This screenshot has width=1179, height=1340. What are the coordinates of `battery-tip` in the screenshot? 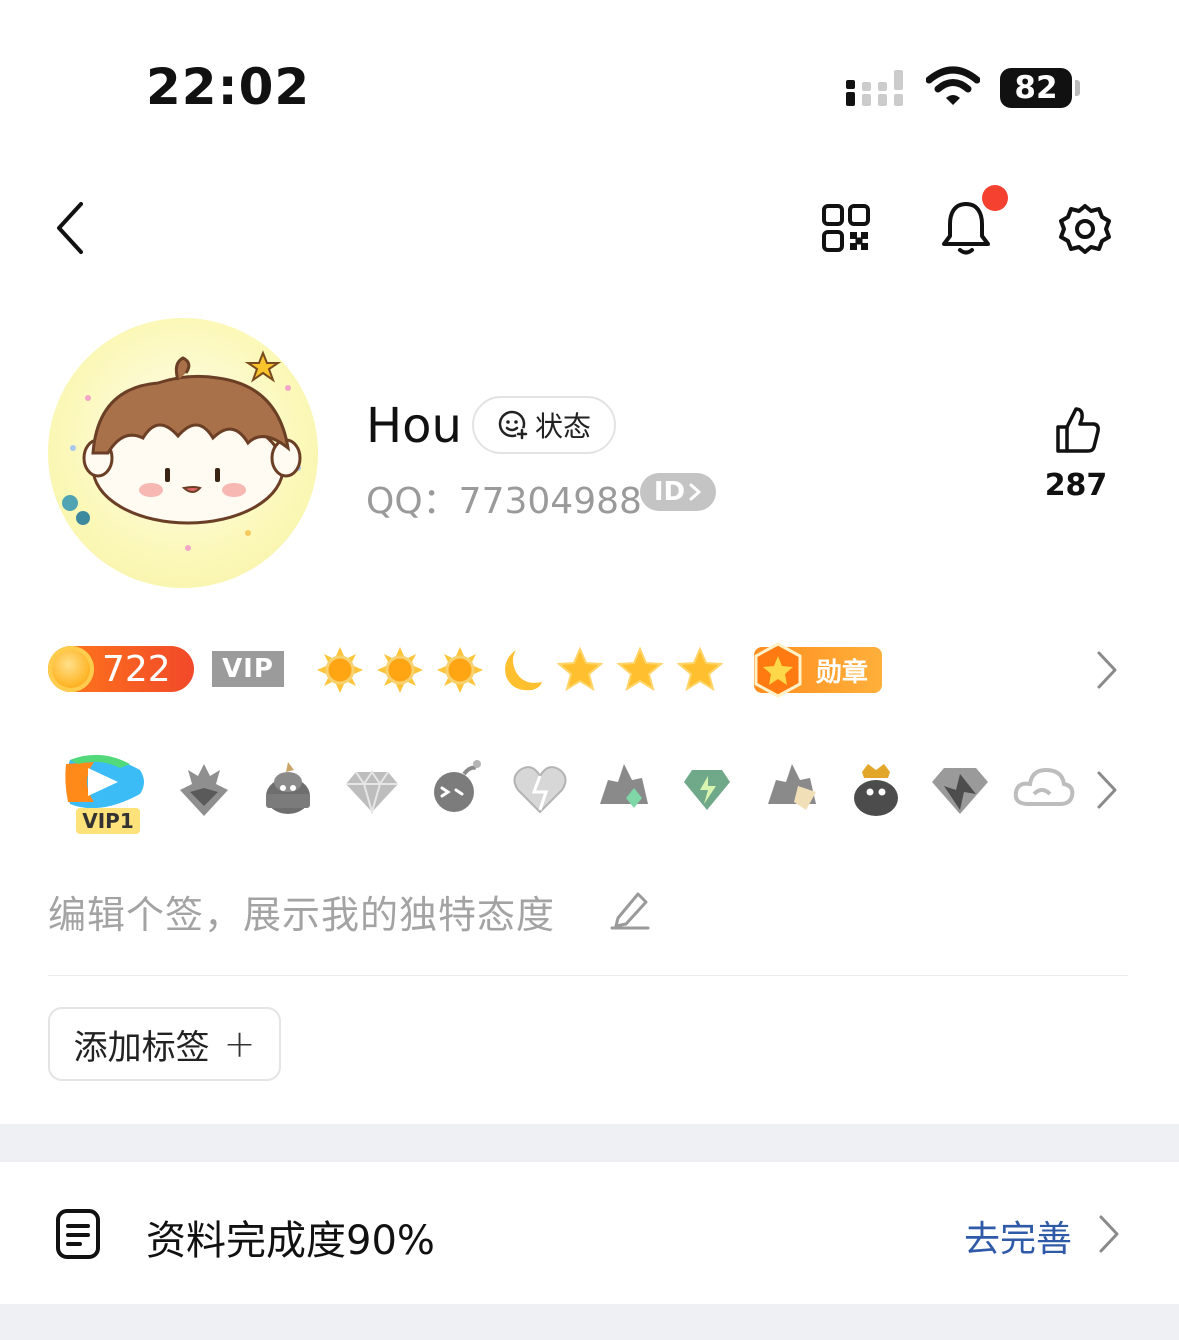 It's located at (1077, 88).